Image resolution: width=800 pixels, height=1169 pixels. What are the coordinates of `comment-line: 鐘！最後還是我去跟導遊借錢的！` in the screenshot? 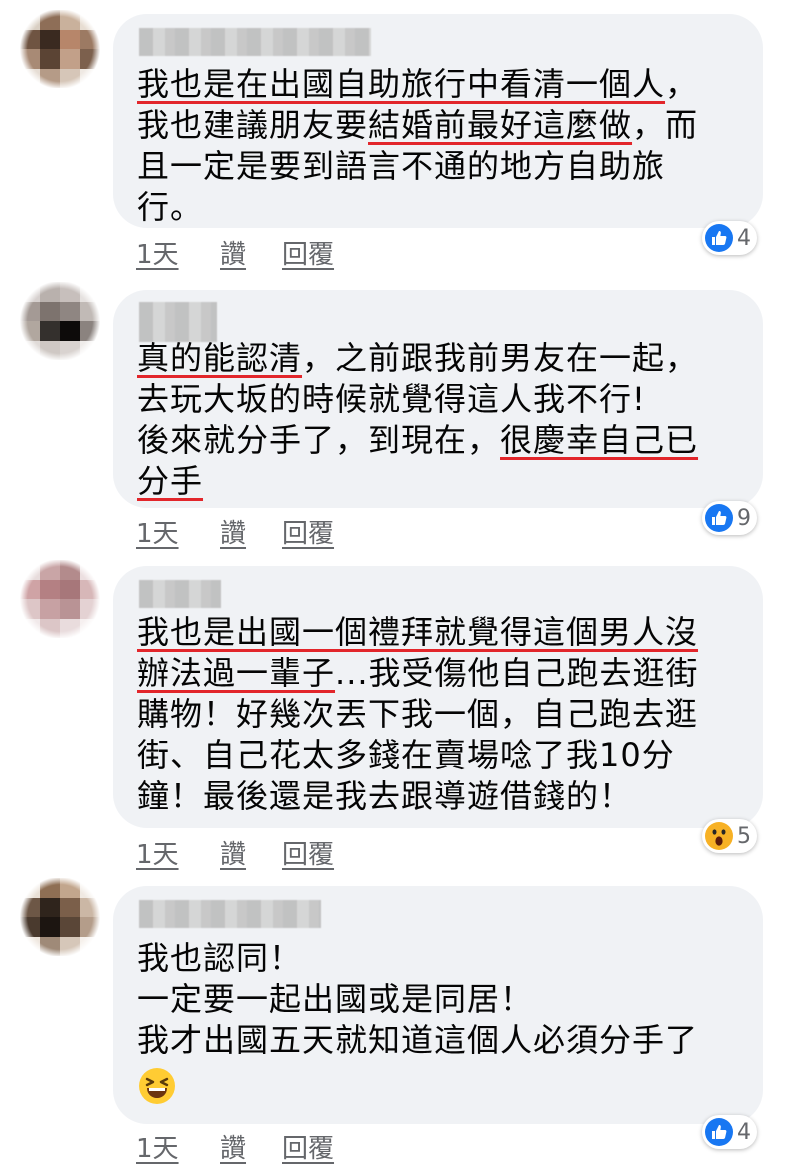 It's located at (440, 796).